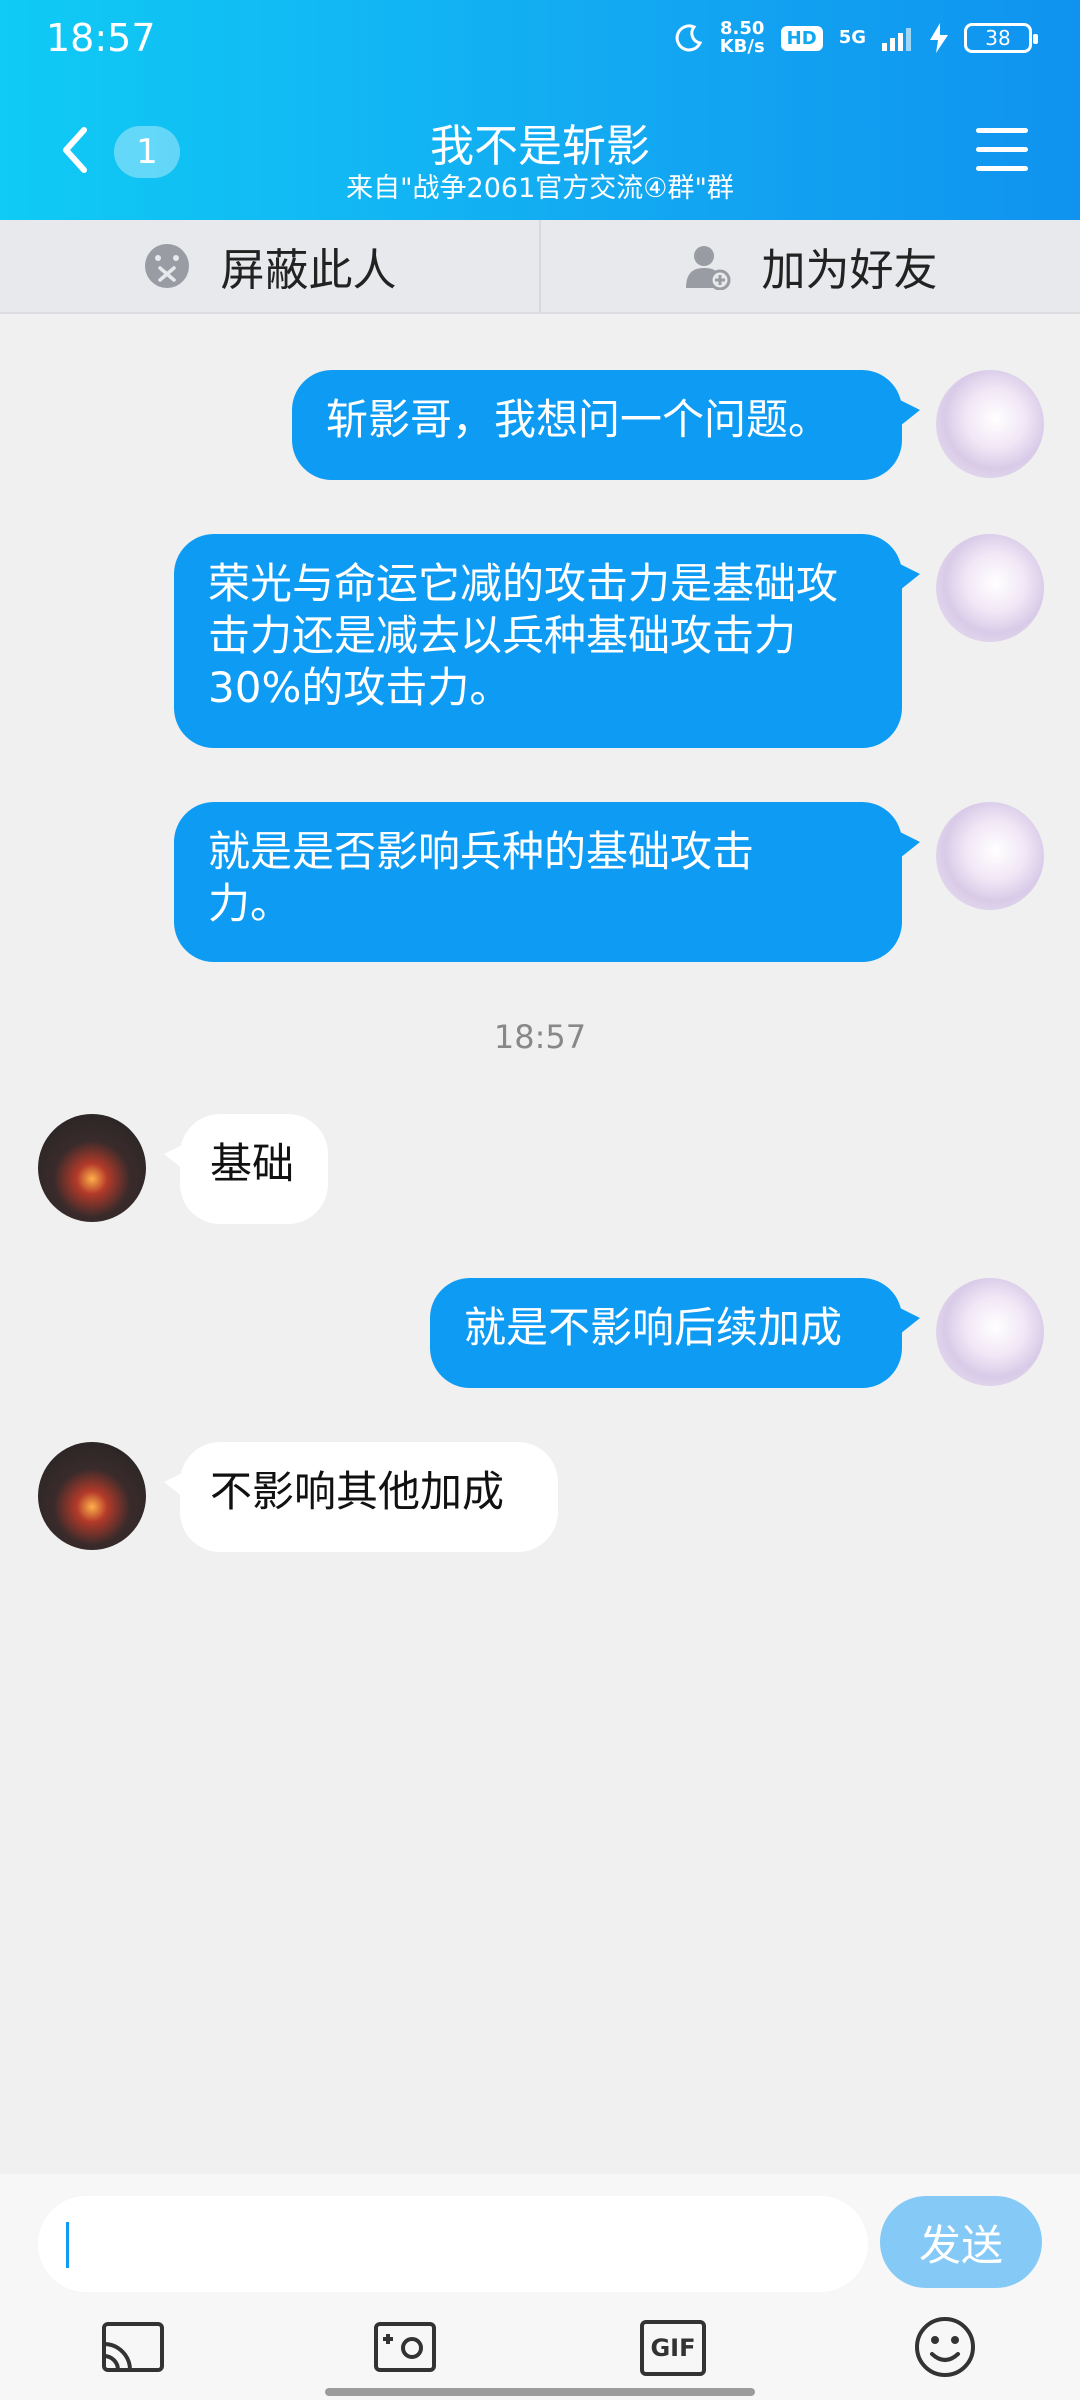  What do you see at coordinates (852, 37) in the screenshot?
I see `network-type: 5G` at bounding box center [852, 37].